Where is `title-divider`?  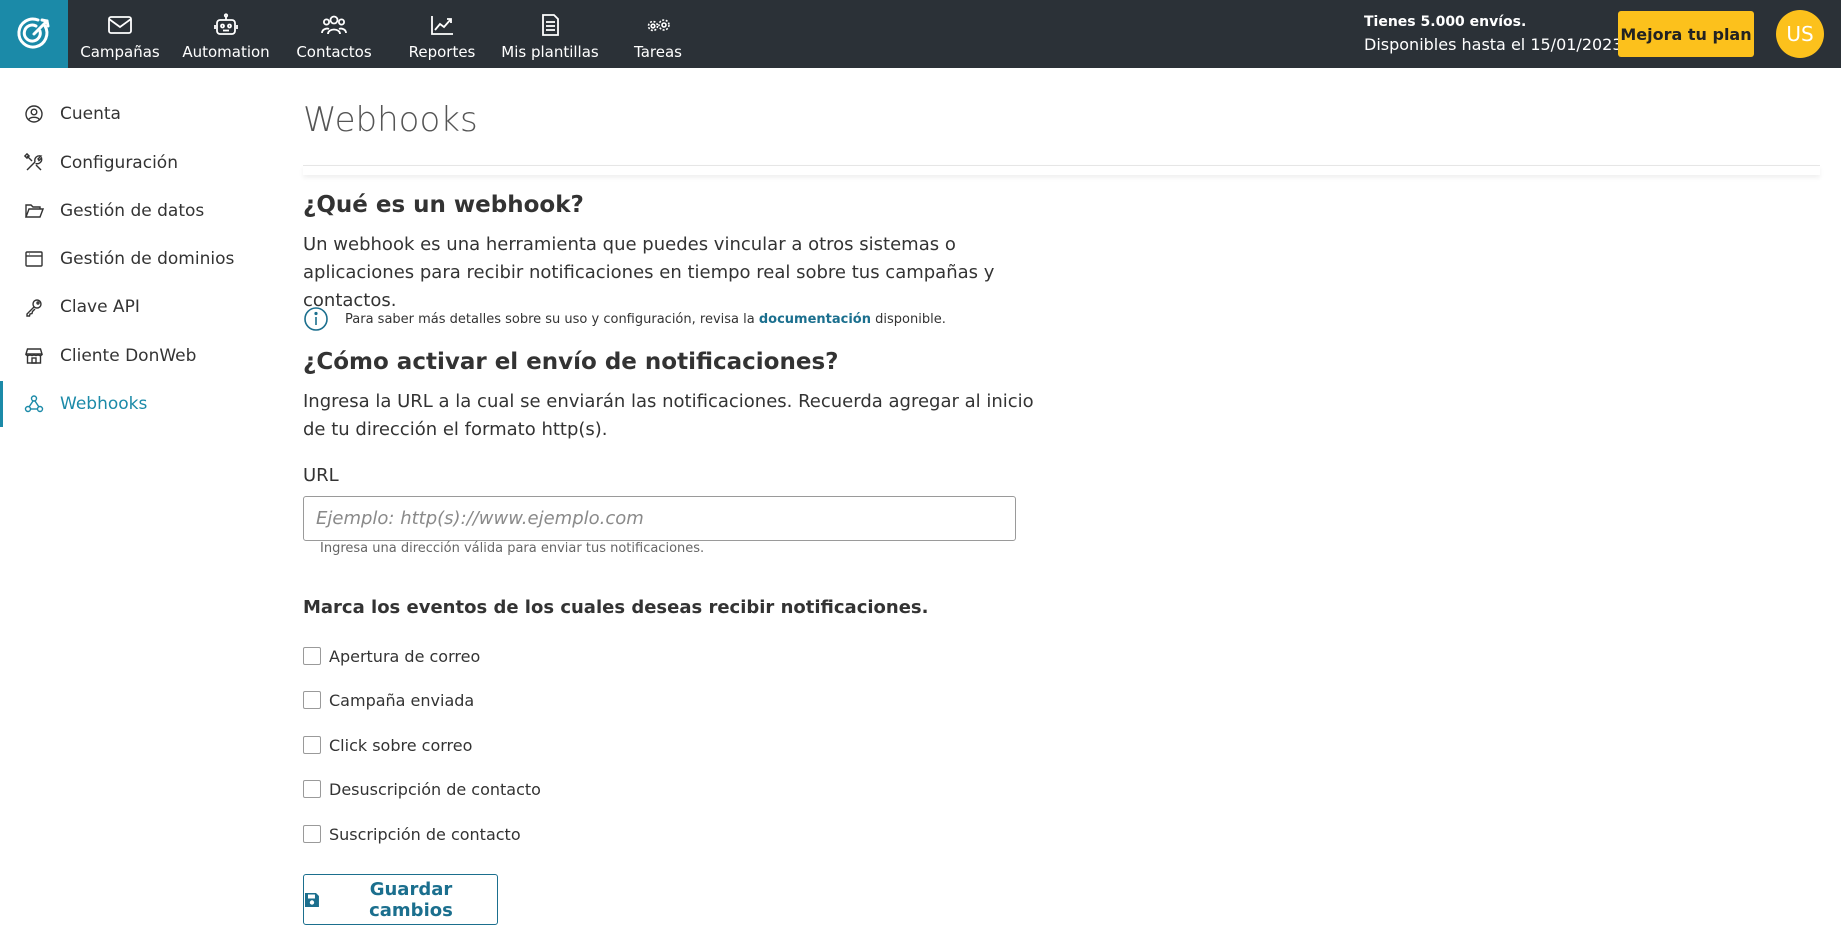
title-divider is located at coordinates (1061, 170).